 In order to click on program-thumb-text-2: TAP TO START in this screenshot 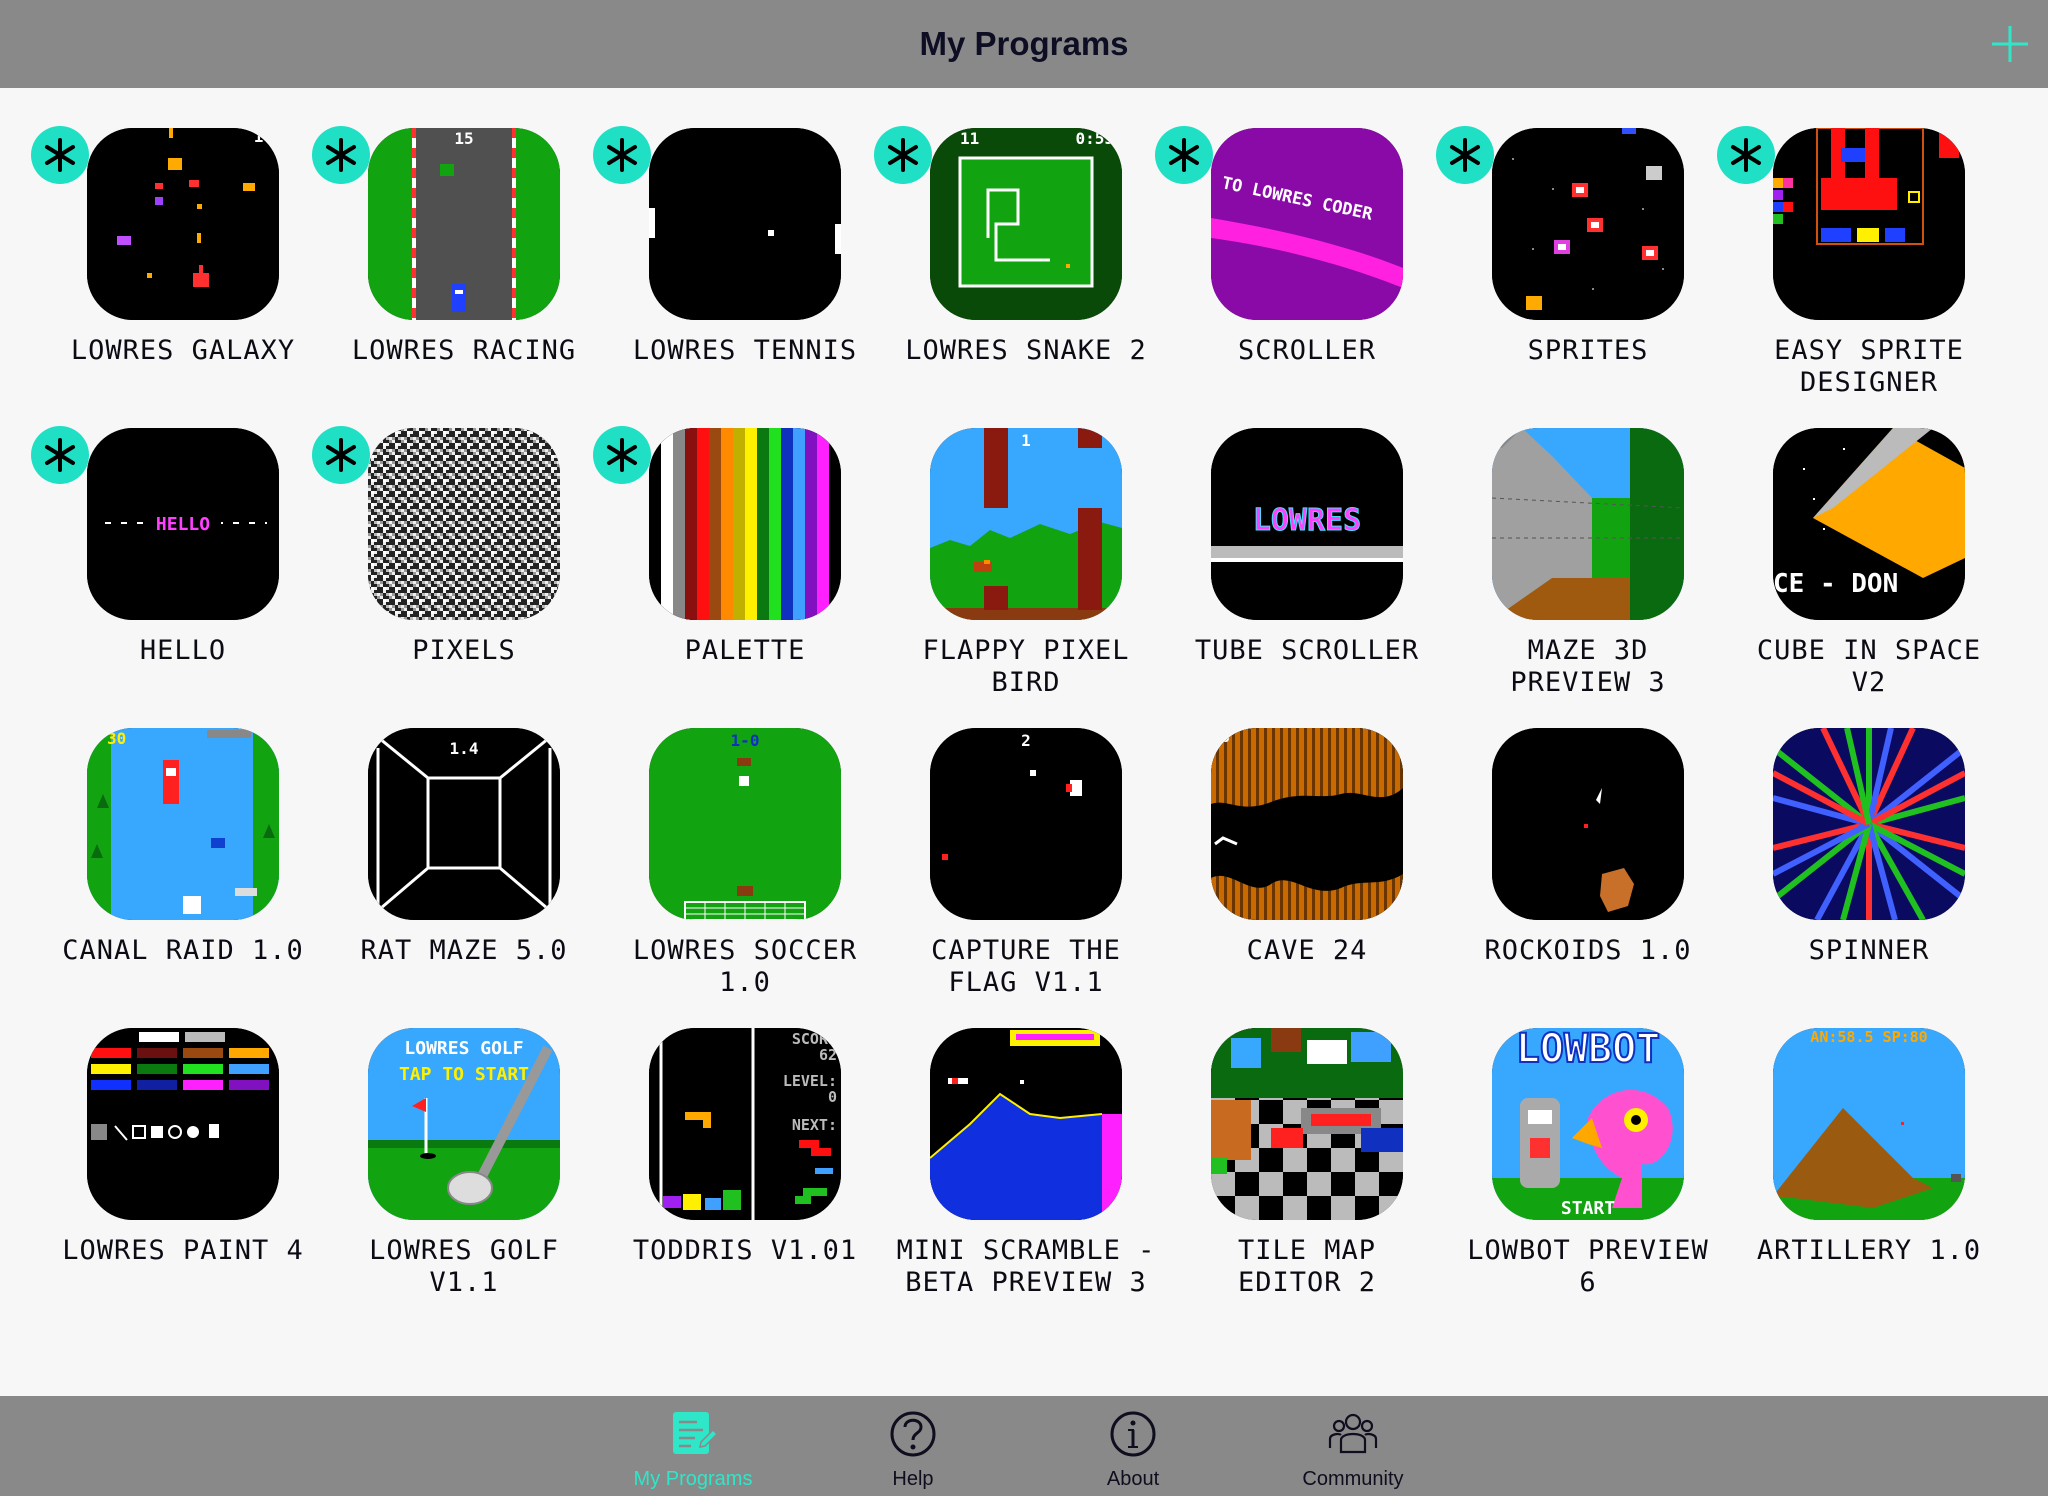, I will do `click(464, 1074)`.